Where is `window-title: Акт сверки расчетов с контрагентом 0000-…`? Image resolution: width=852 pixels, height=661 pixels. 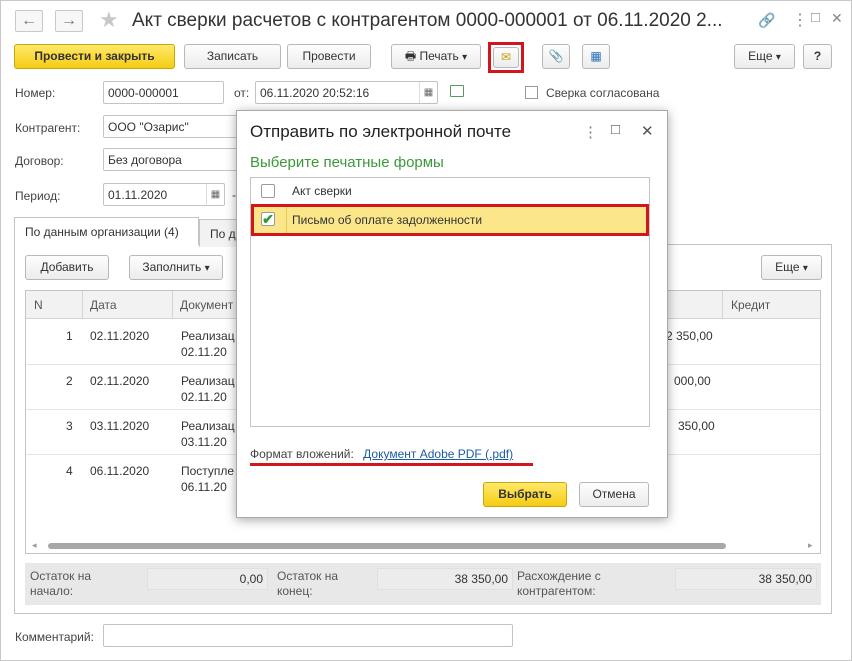 window-title: Акт сверки расчетов с контрагентом 0000-… is located at coordinates (427, 20).